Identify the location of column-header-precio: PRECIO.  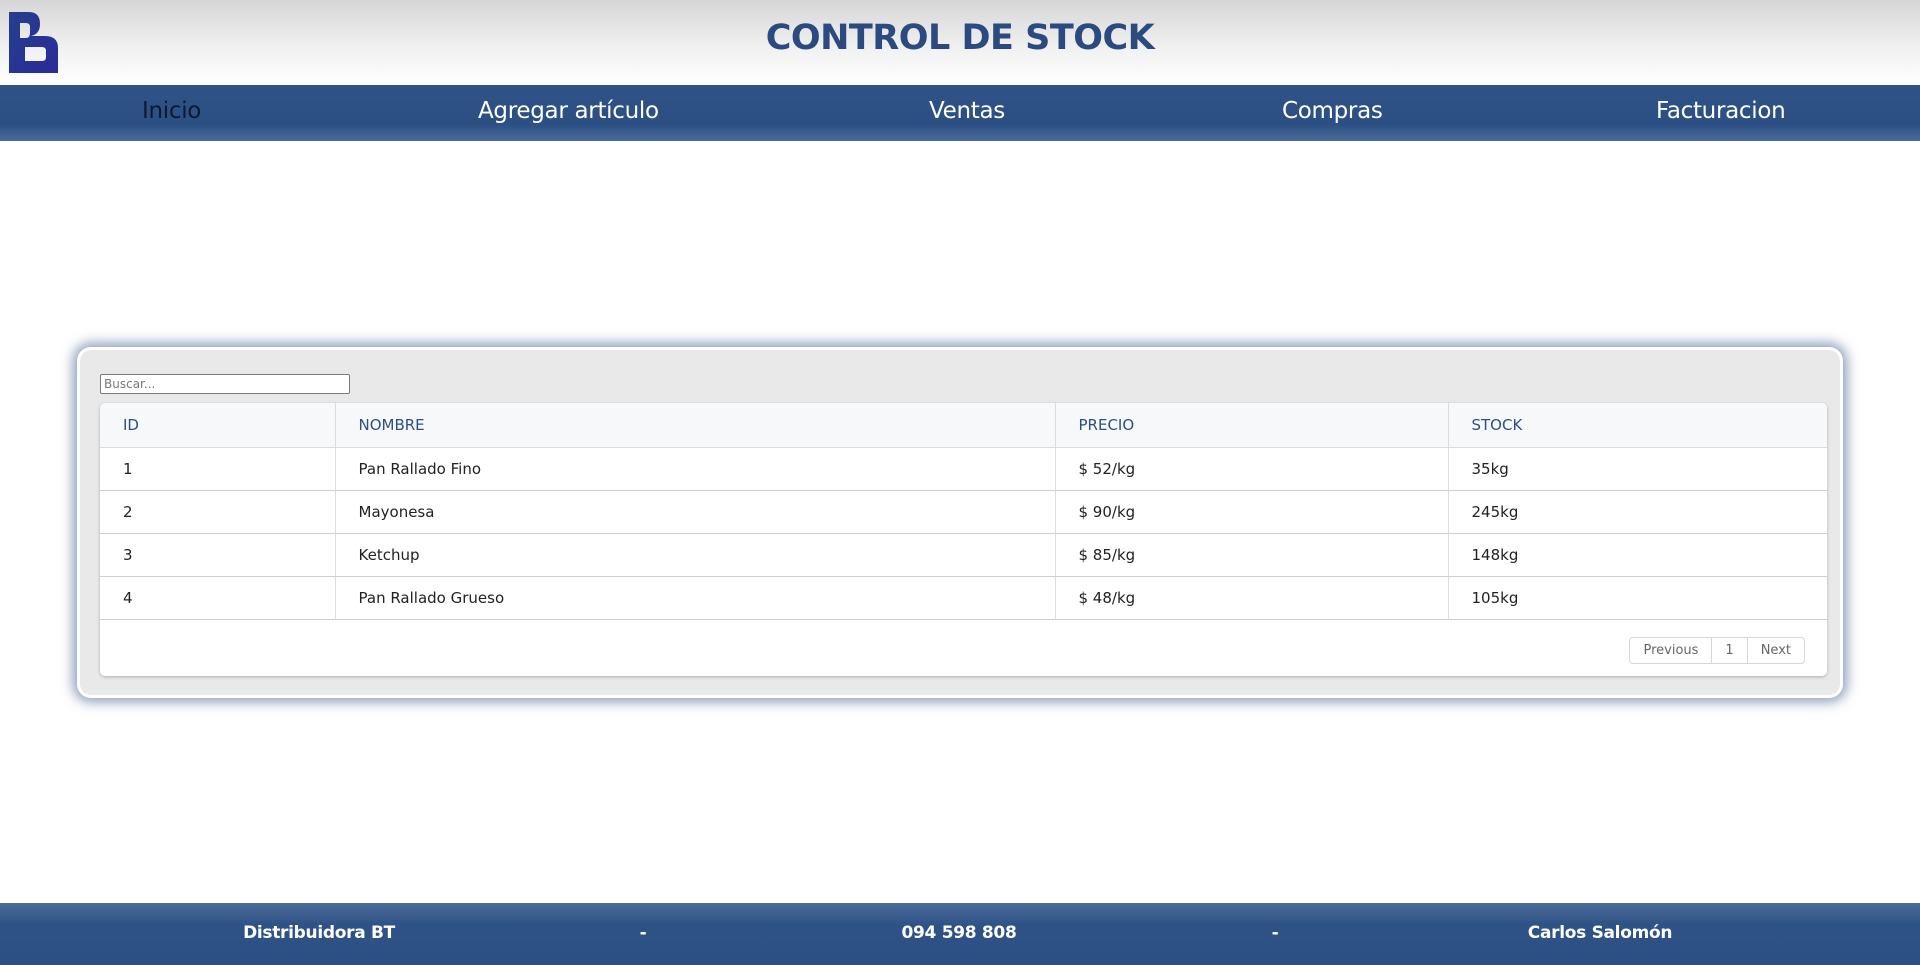
(1251, 425).